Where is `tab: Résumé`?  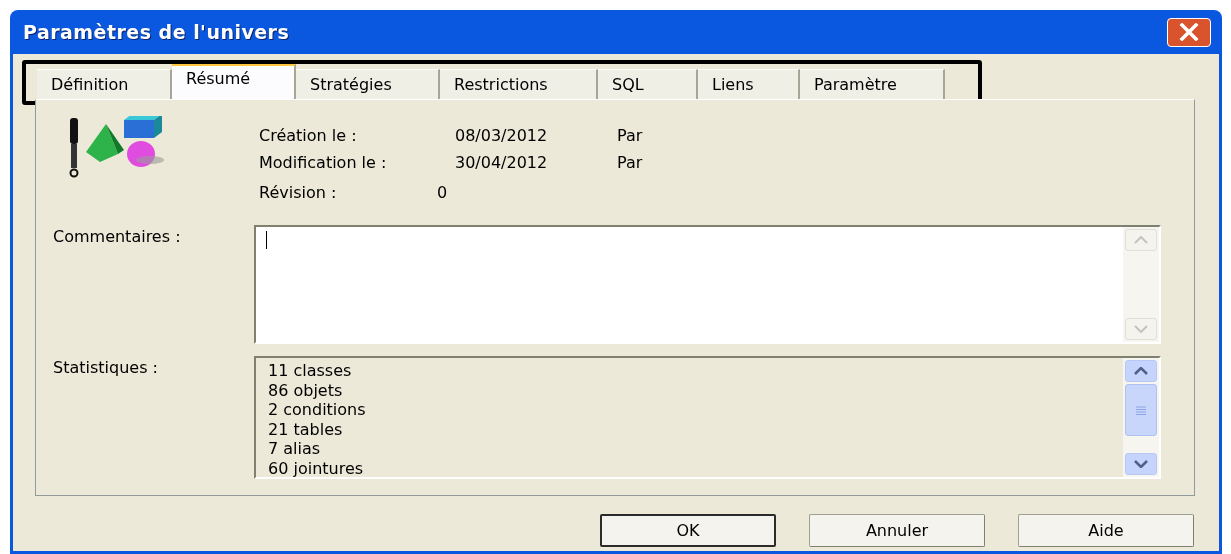
tab: Résumé is located at coordinates (234, 82).